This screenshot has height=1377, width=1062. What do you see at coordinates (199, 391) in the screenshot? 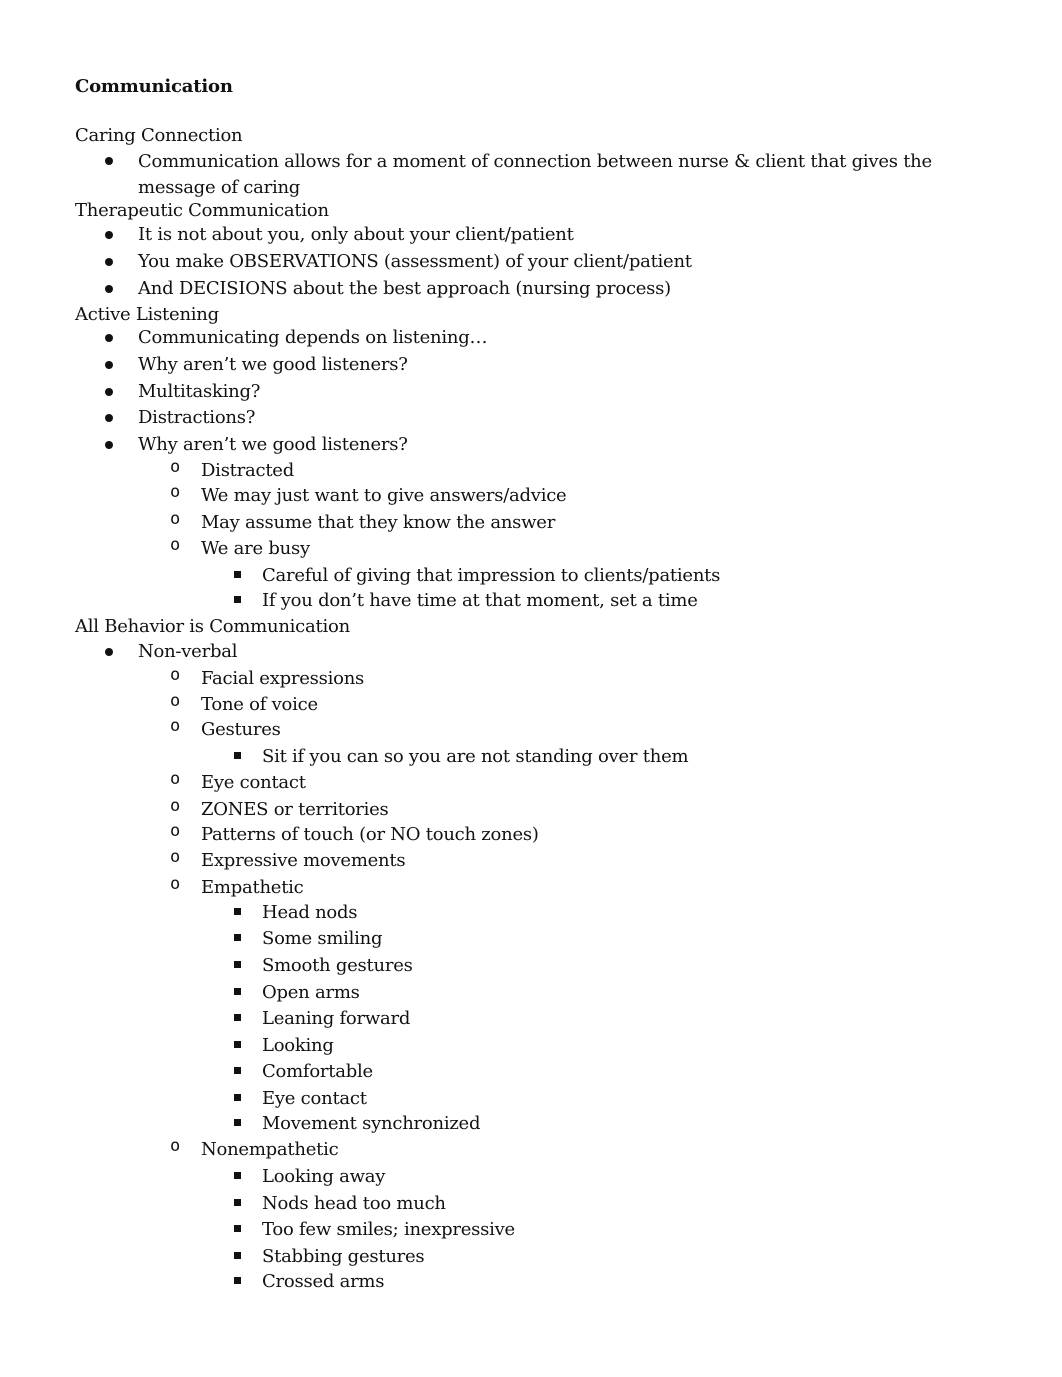
I see `bullet-item: Multitasking?` at bounding box center [199, 391].